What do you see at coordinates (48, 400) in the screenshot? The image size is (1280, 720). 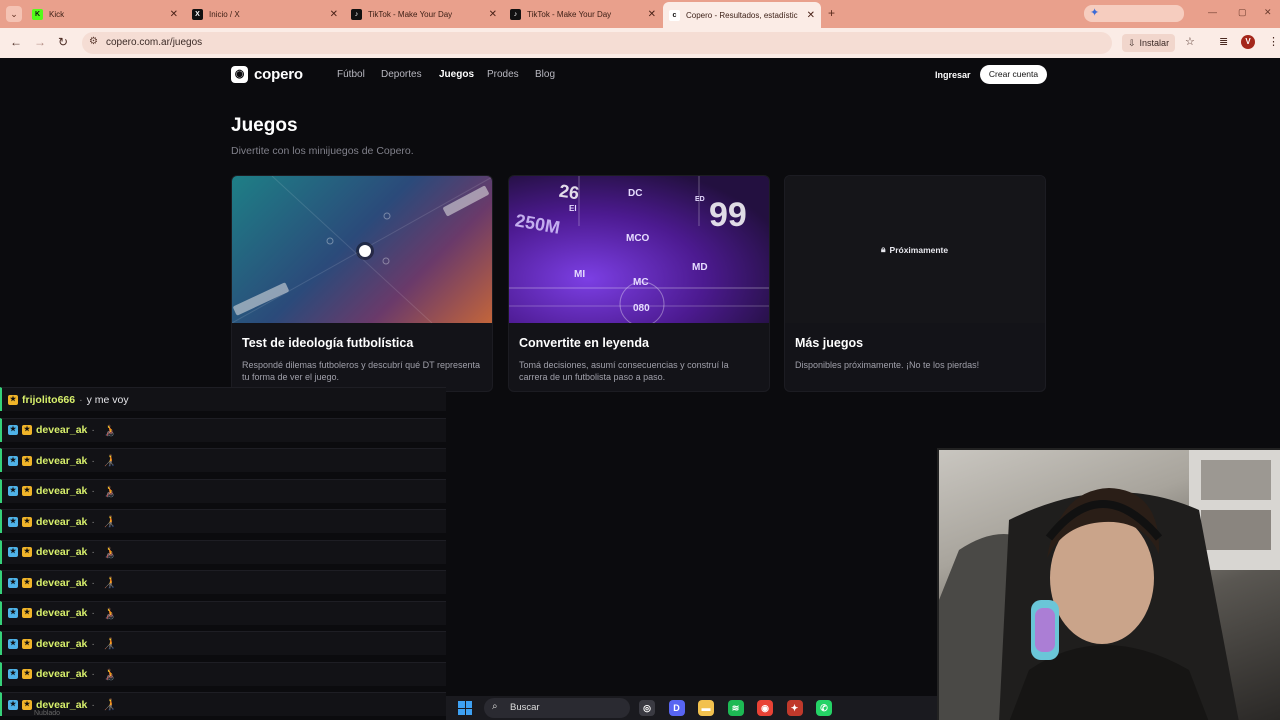 I see `chat-username: frijolito666` at bounding box center [48, 400].